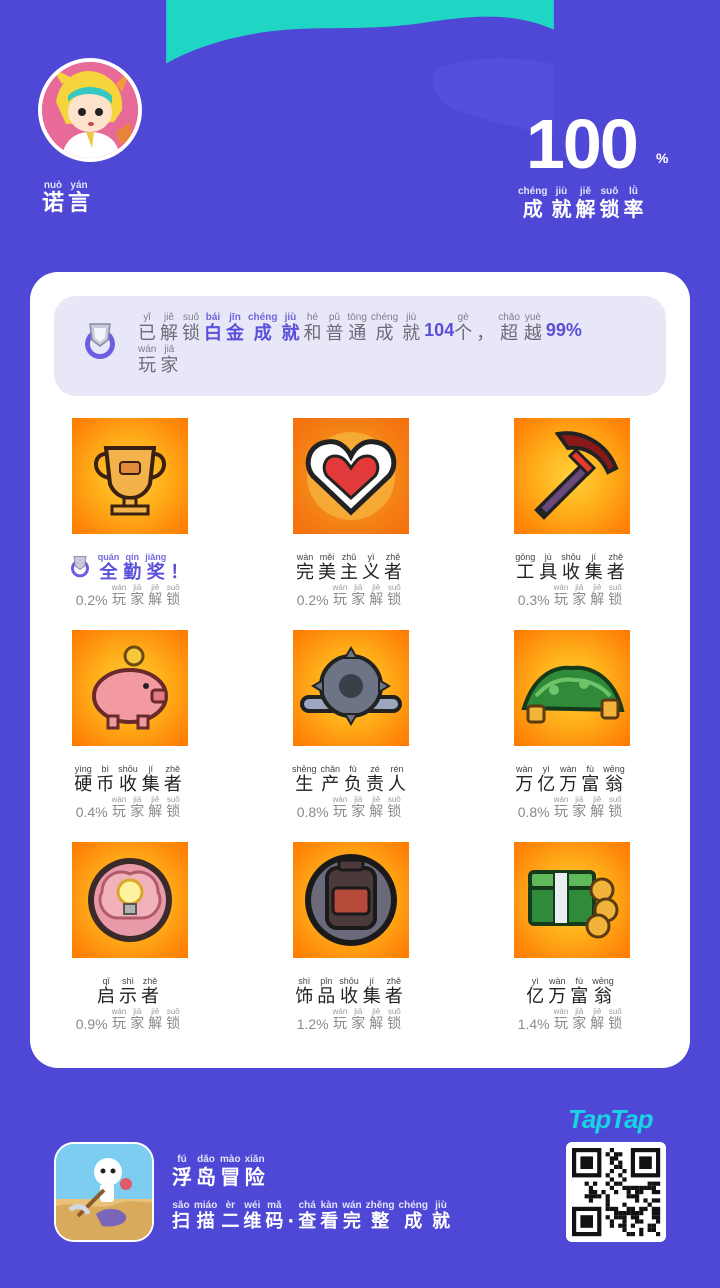 This screenshot has width=720, height=1288. What do you see at coordinates (349, 981) in the screenshot?
I see `pinyin: shōu` at bounding box center [349, 981].